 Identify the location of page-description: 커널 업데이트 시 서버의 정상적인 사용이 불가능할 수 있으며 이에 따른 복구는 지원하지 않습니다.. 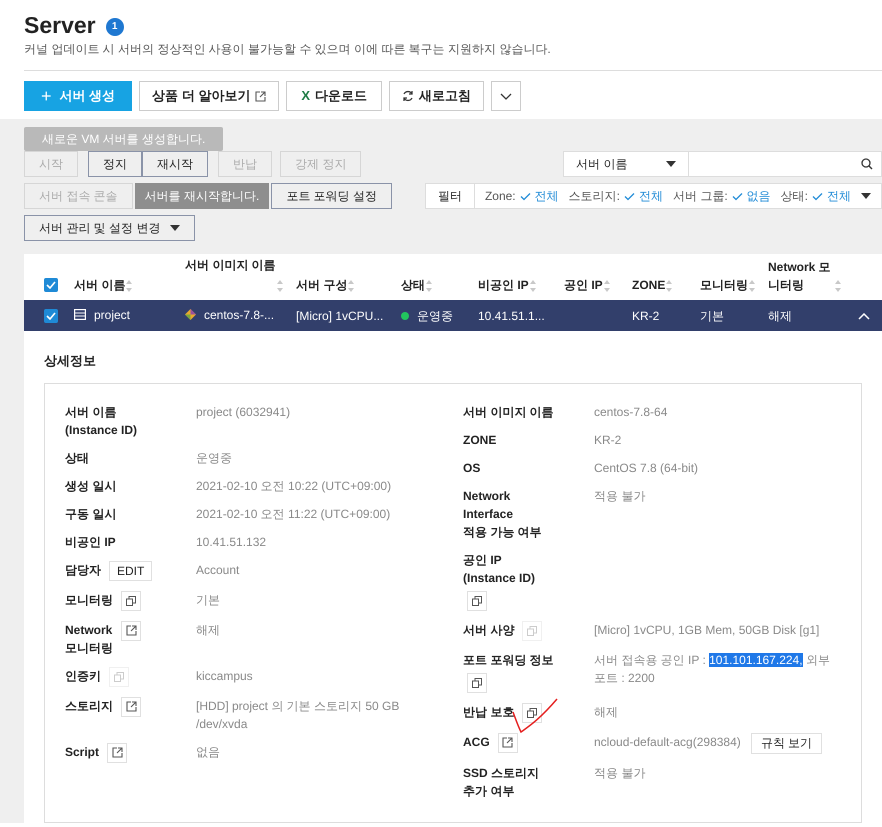
(288, 49).